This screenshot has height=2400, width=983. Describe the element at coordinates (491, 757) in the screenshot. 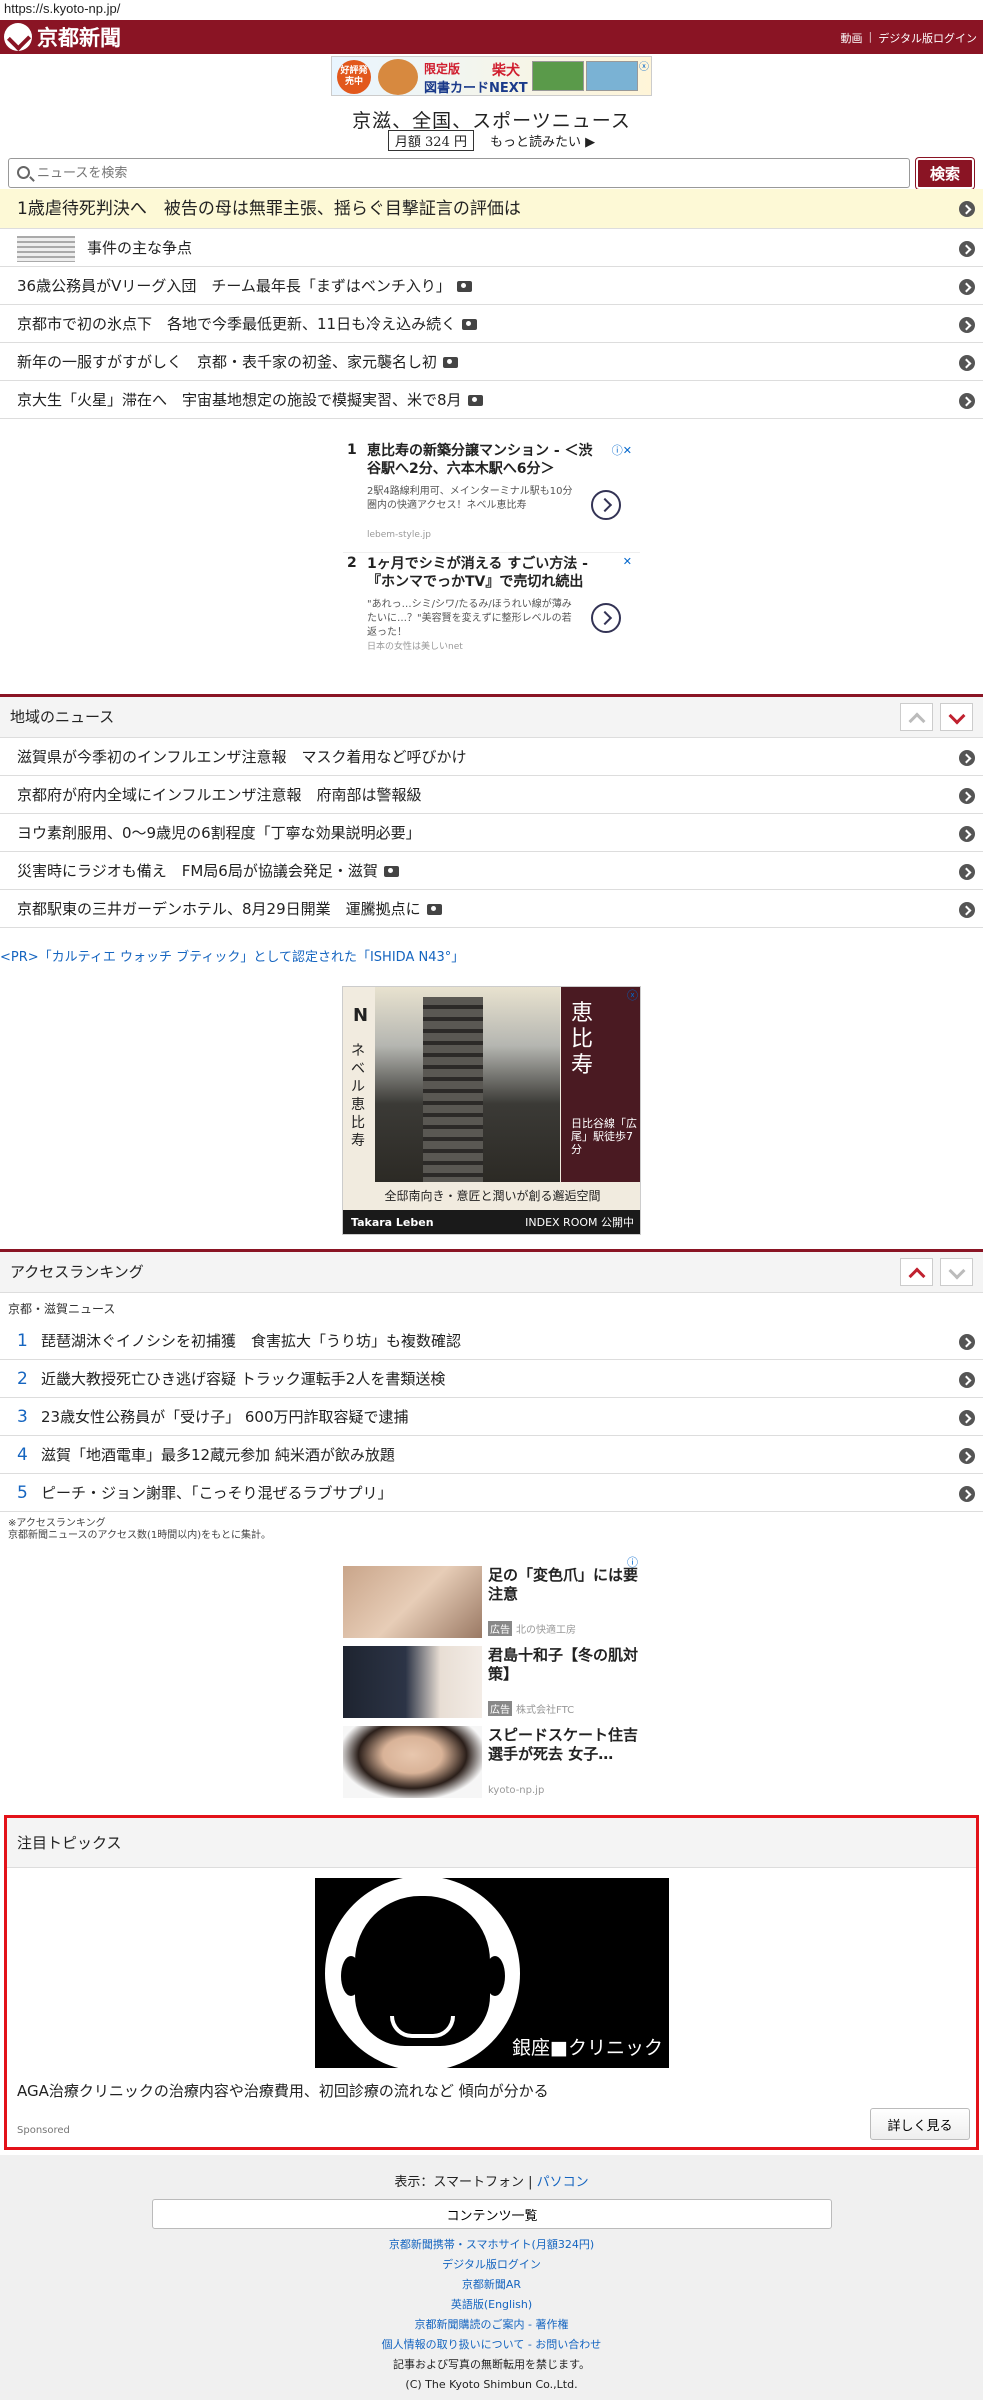

I see `regional-news-item: 滋賀県が今季初のインフルエンザ注意報 マスク着用など呼びかけ` at that location.